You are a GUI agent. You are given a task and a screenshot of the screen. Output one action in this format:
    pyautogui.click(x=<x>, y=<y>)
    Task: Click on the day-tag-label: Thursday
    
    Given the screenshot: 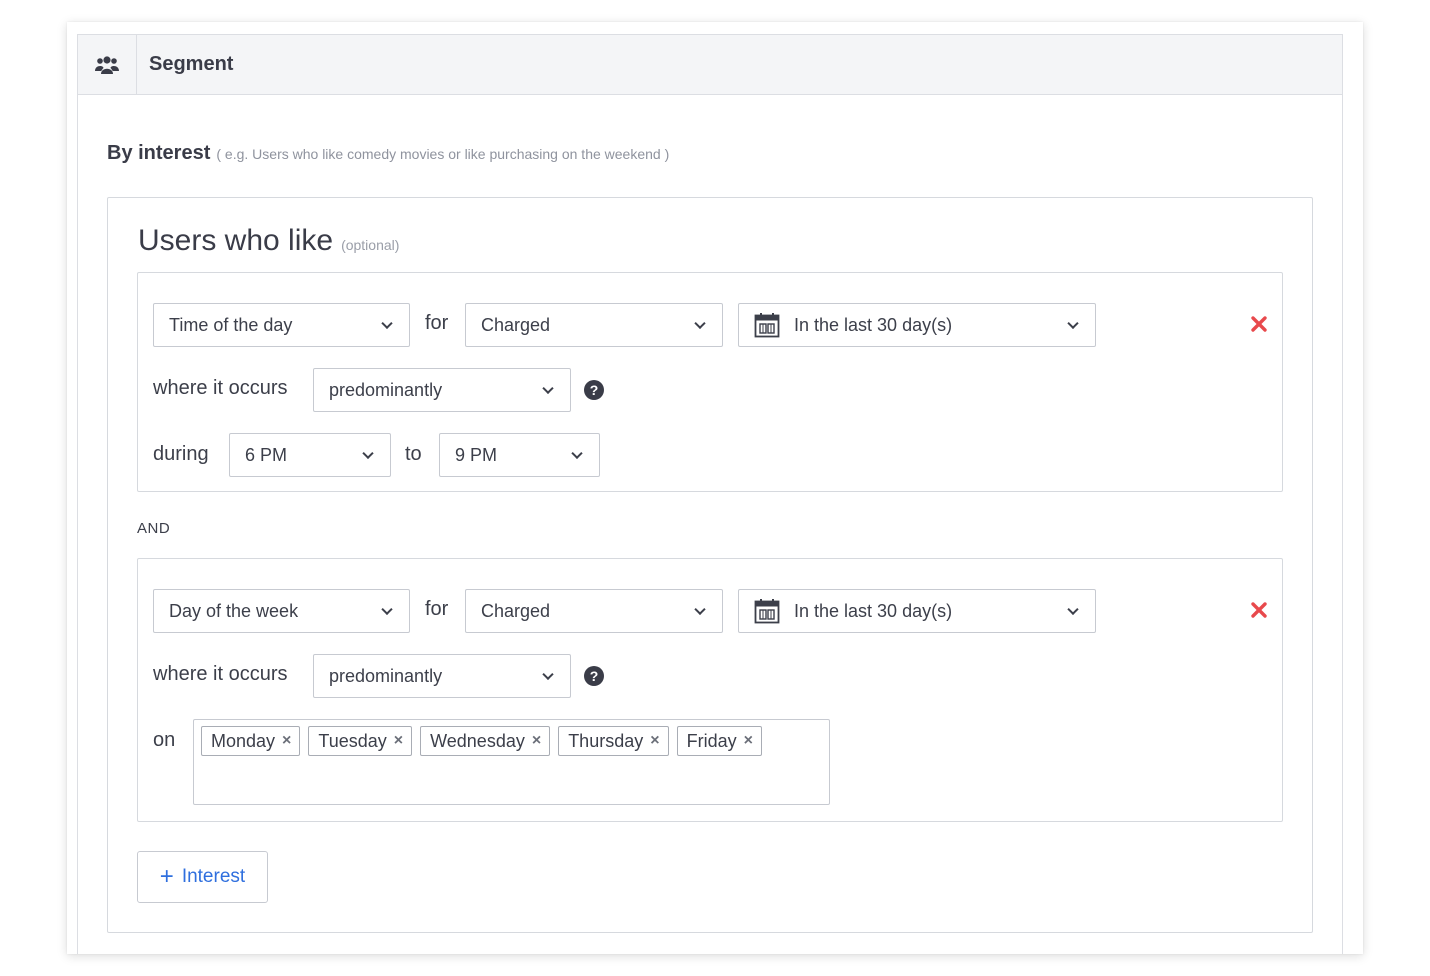 What is the action you would take?
    pyautogui.click(x=606, y=740)
    